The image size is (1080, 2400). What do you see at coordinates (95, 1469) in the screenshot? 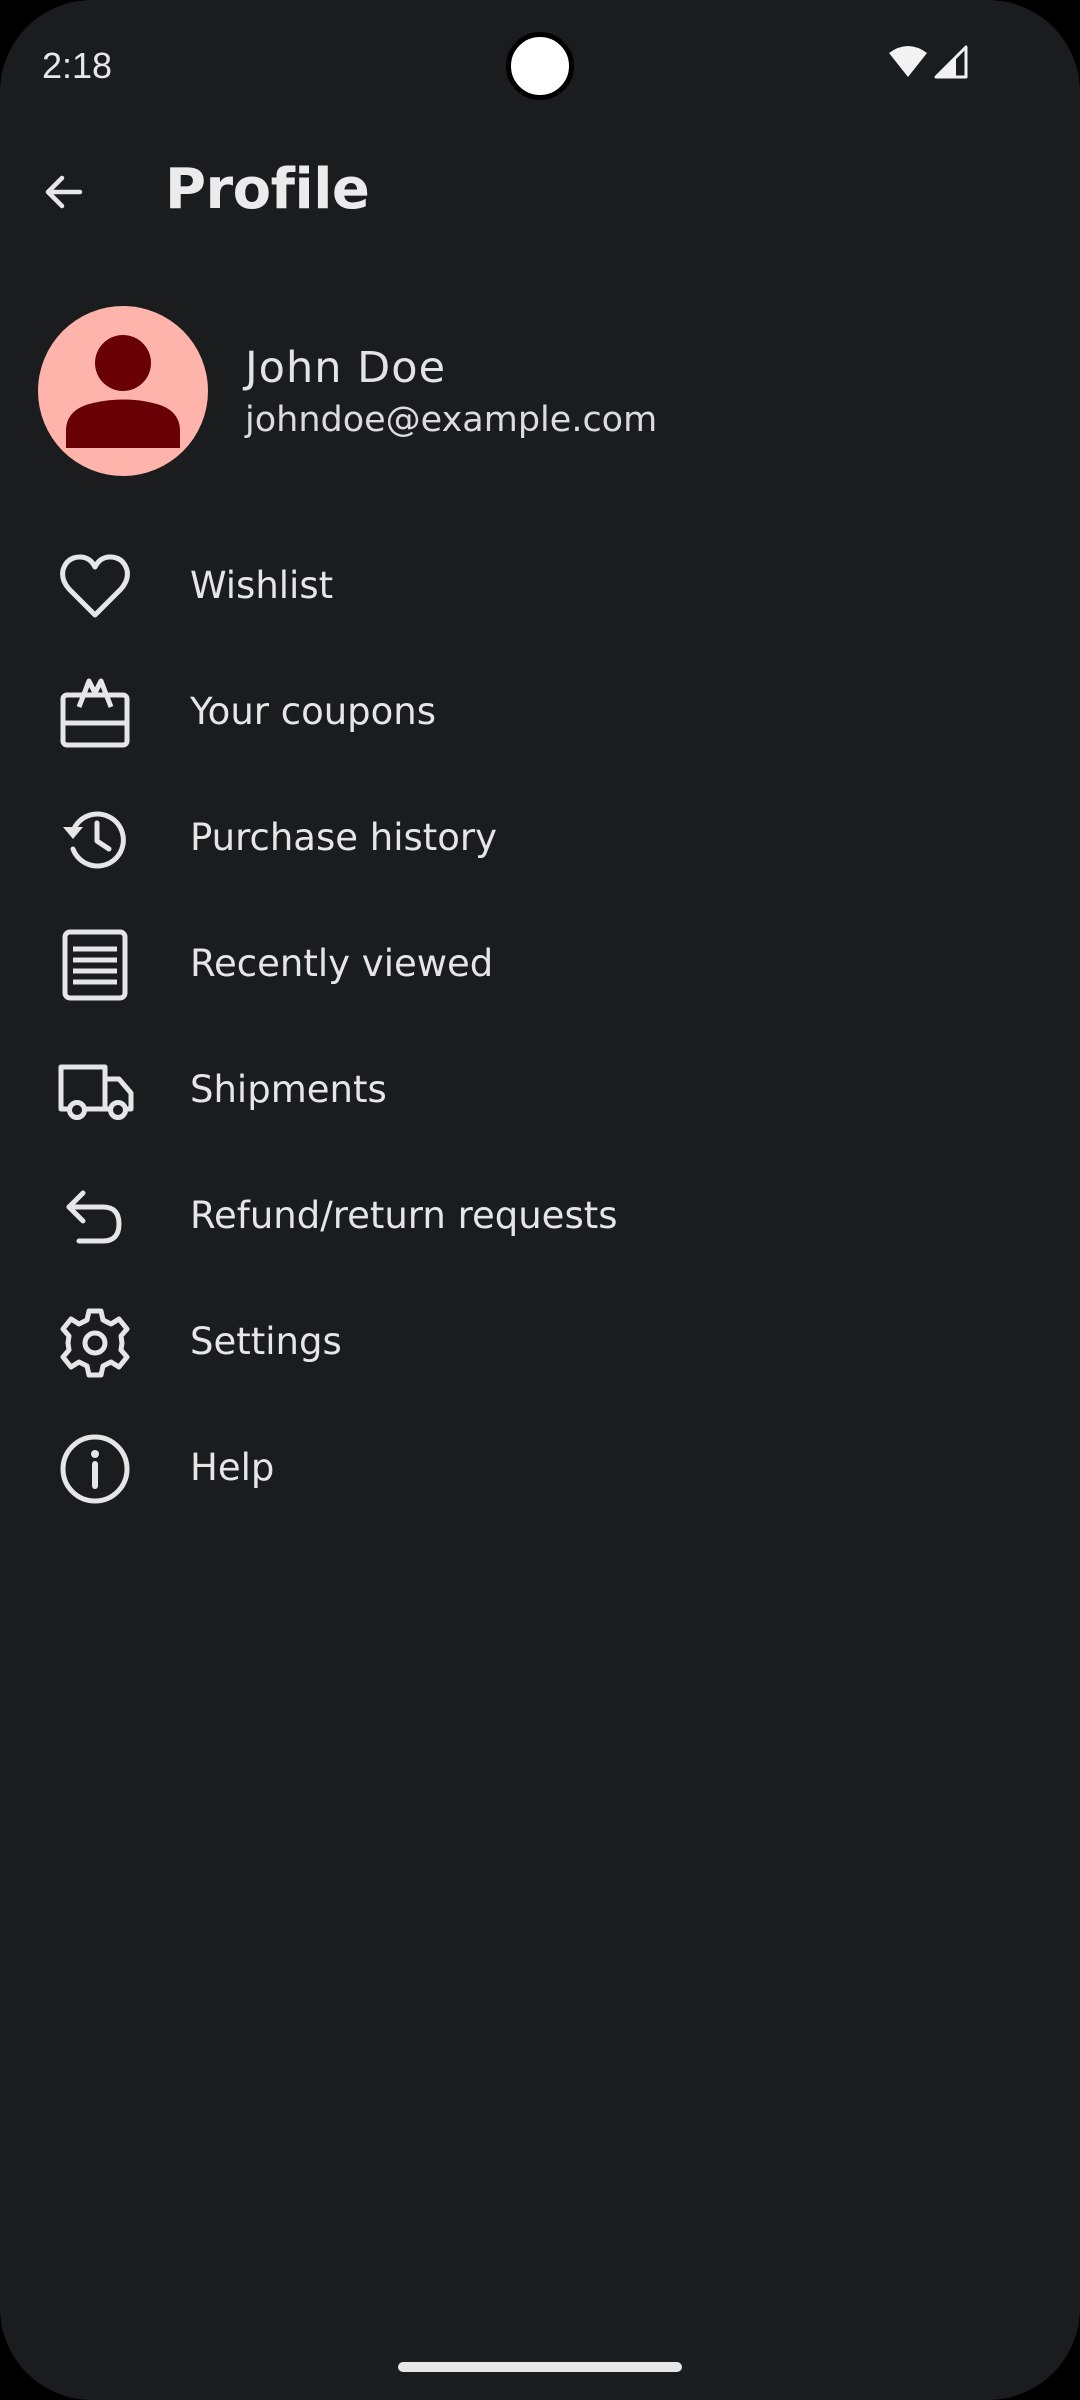
I see `info-icon` at bounding box center [95, 1469].